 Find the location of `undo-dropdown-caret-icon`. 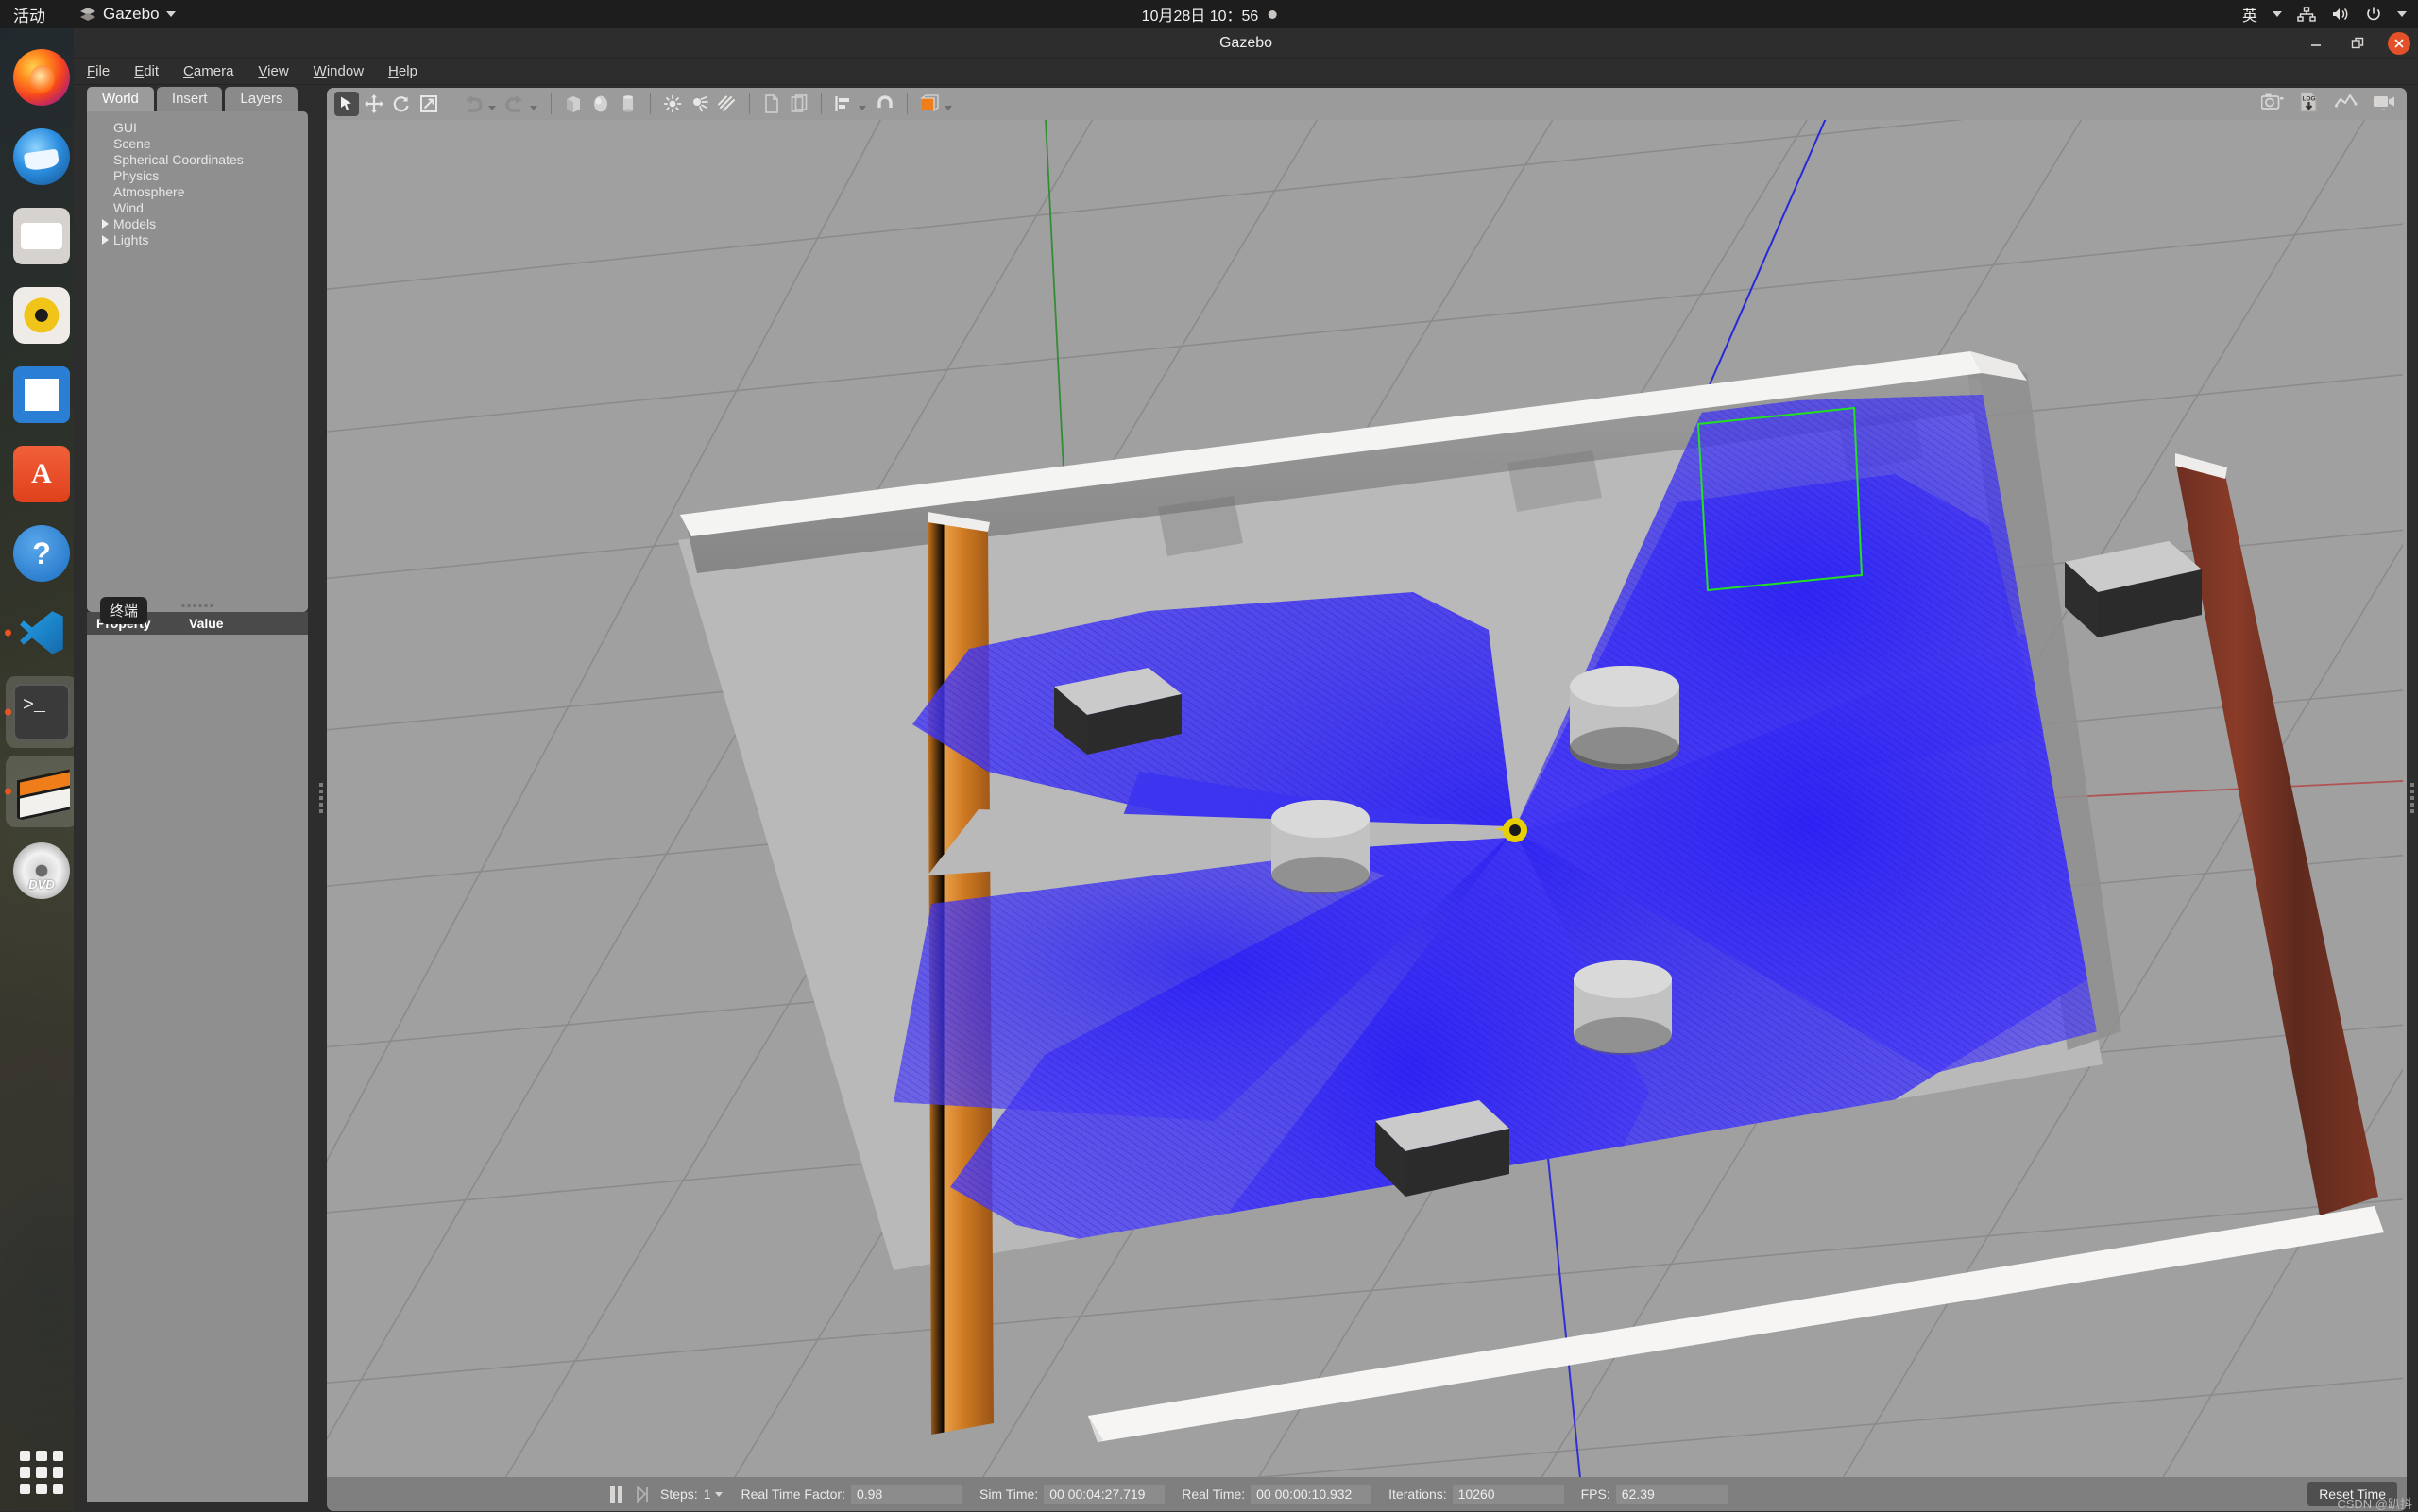

undo-dropdown-caret-icon is located at coordinates (492, 108).